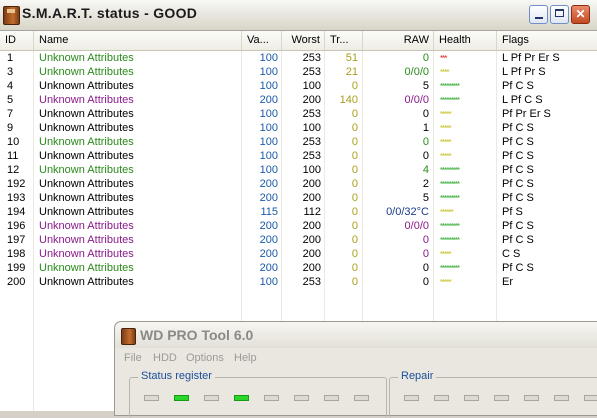 The height and width of the screenshot is (418, 597). Describe the element at coordinates (465, 58) in the screenshot. I see `cell-health: ***` at that location.